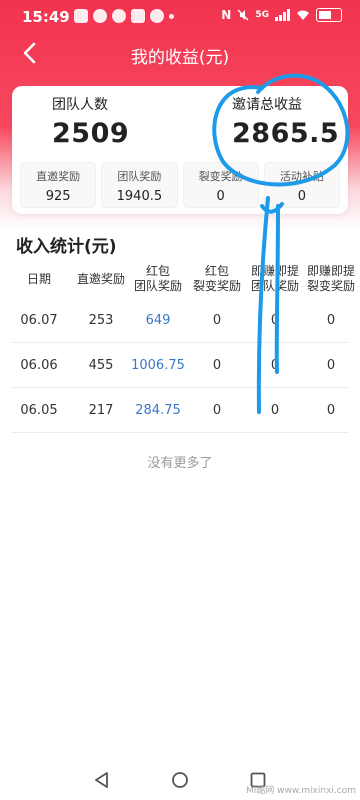 The height and width of the screenshot is (800, 360). I want to click on mute-icon, so click(243, 15).